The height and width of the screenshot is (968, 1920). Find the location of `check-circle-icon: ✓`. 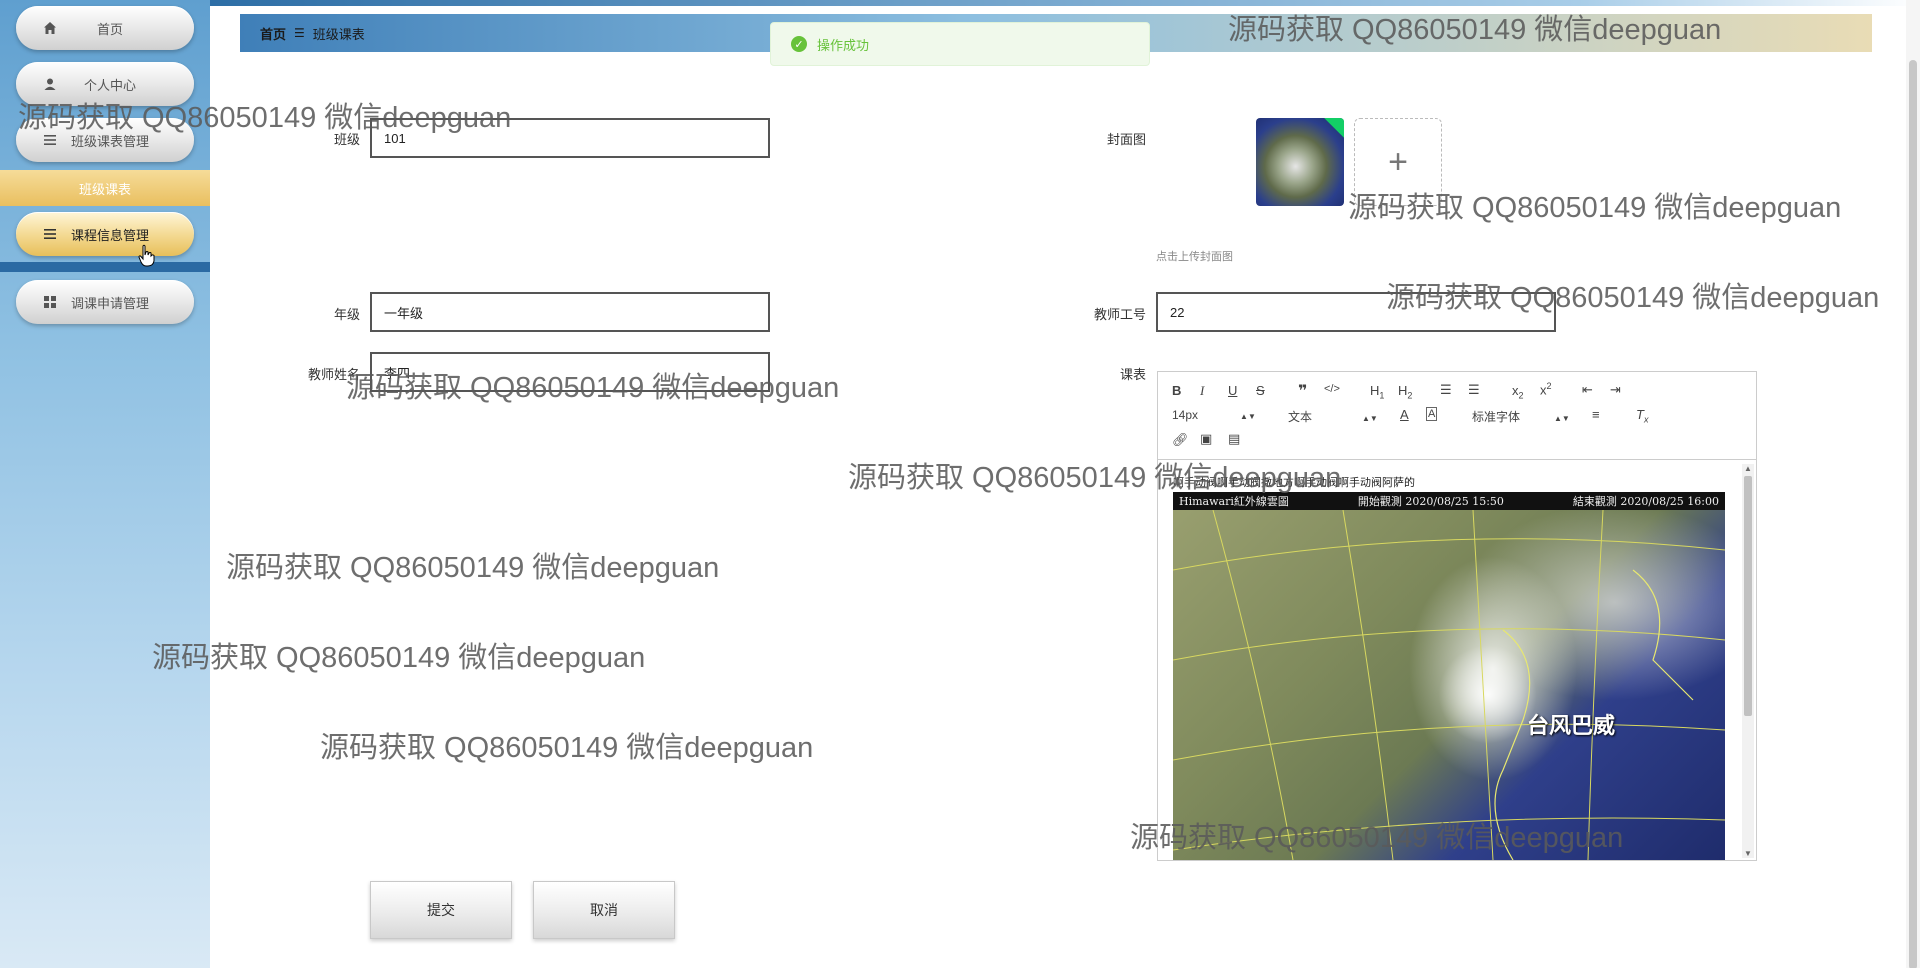

check-circle-icon: ✓ is located at coordinates (799, 44).